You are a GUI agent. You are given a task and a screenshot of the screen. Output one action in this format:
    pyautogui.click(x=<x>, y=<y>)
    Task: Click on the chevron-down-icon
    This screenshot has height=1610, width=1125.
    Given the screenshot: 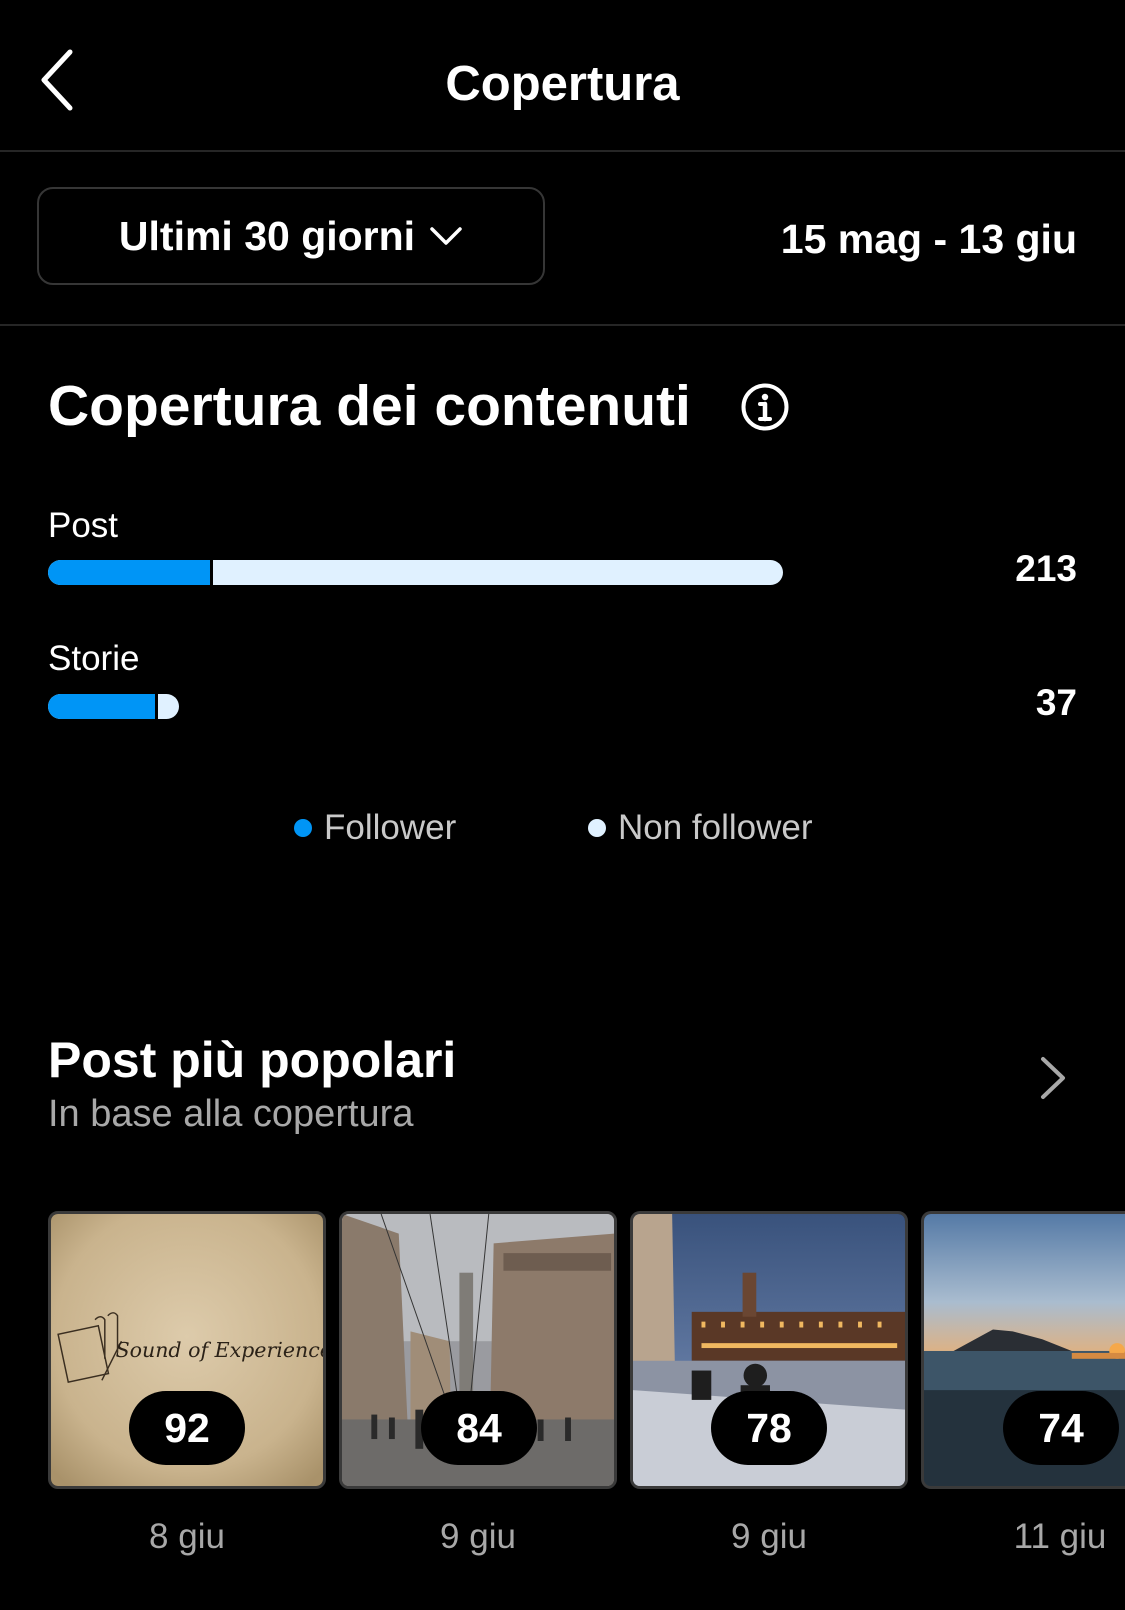 What is the action you would take?
    pyautogui.click(x=446, y=236)
    